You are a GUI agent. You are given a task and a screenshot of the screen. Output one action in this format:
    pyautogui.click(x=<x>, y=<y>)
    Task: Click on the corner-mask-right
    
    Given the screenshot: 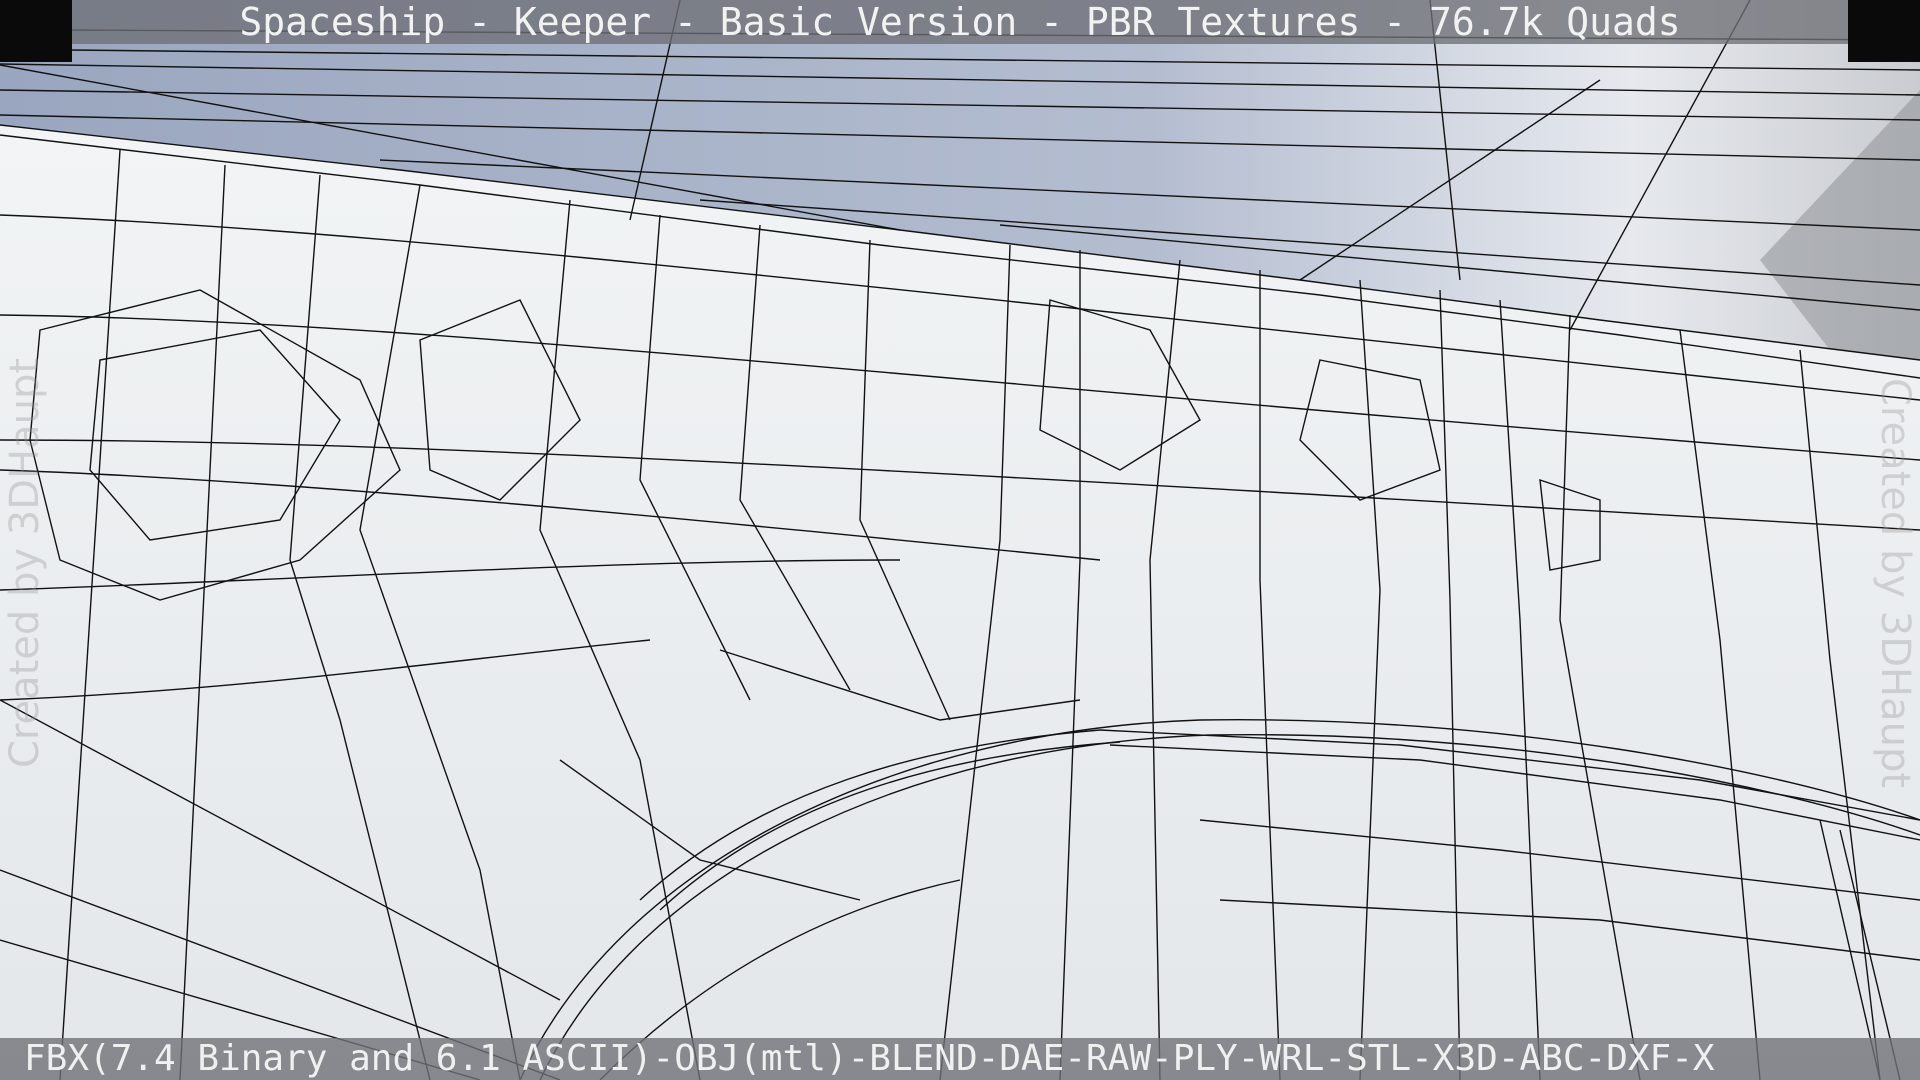 What is the action you would take?
    pyautogui.click(x=1884, y=31)
    